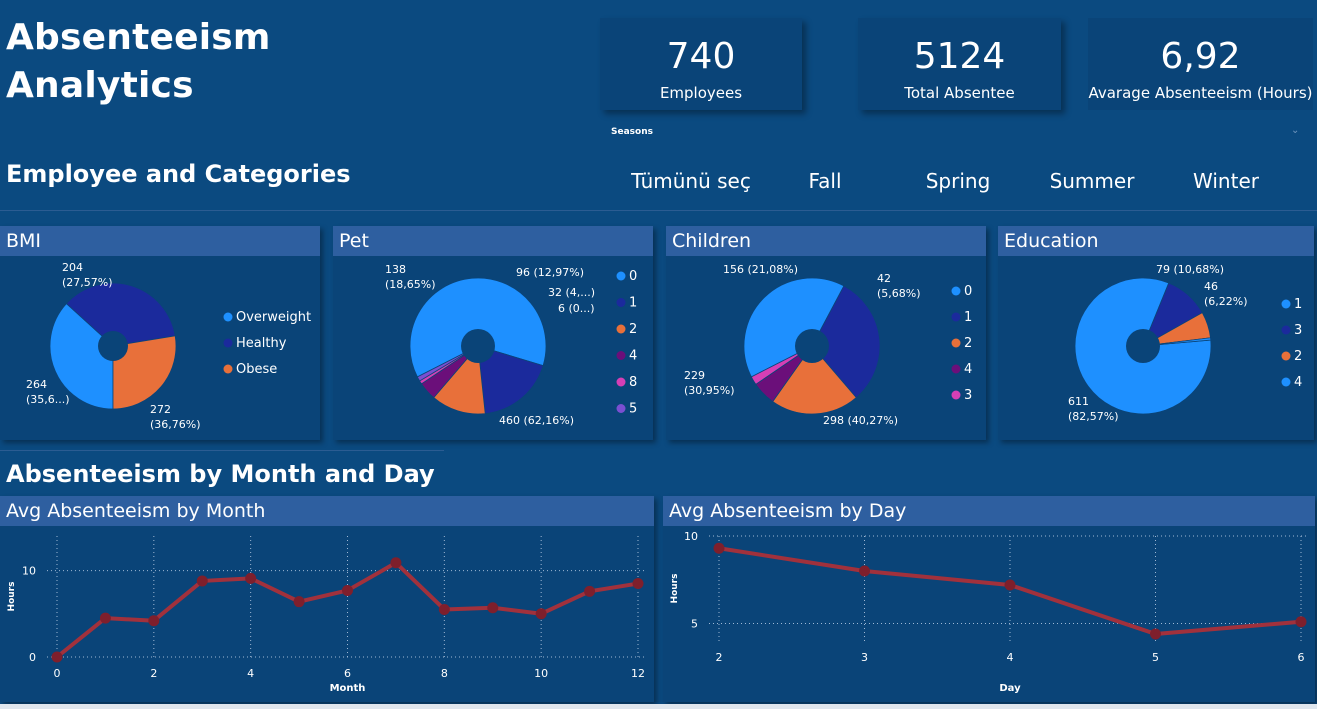  What do you see at coordinates (138, 37) in the screenshot?
I see `title-line-1: Absenteeism` at bounding box center [138, 37].